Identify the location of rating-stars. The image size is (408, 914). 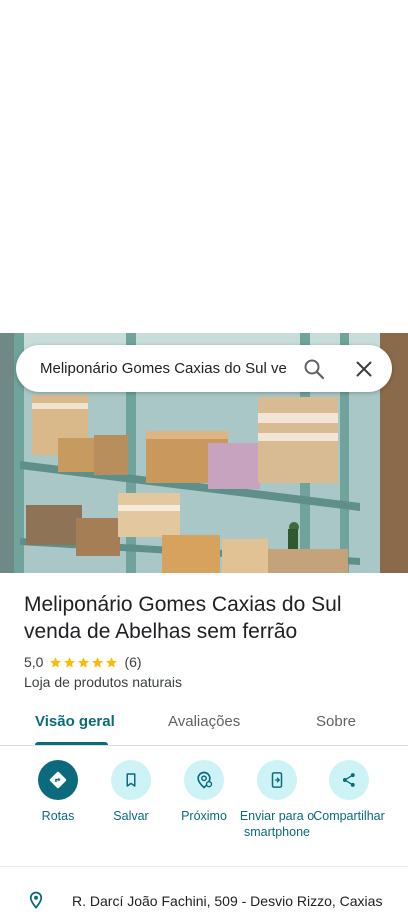
(84, 662).